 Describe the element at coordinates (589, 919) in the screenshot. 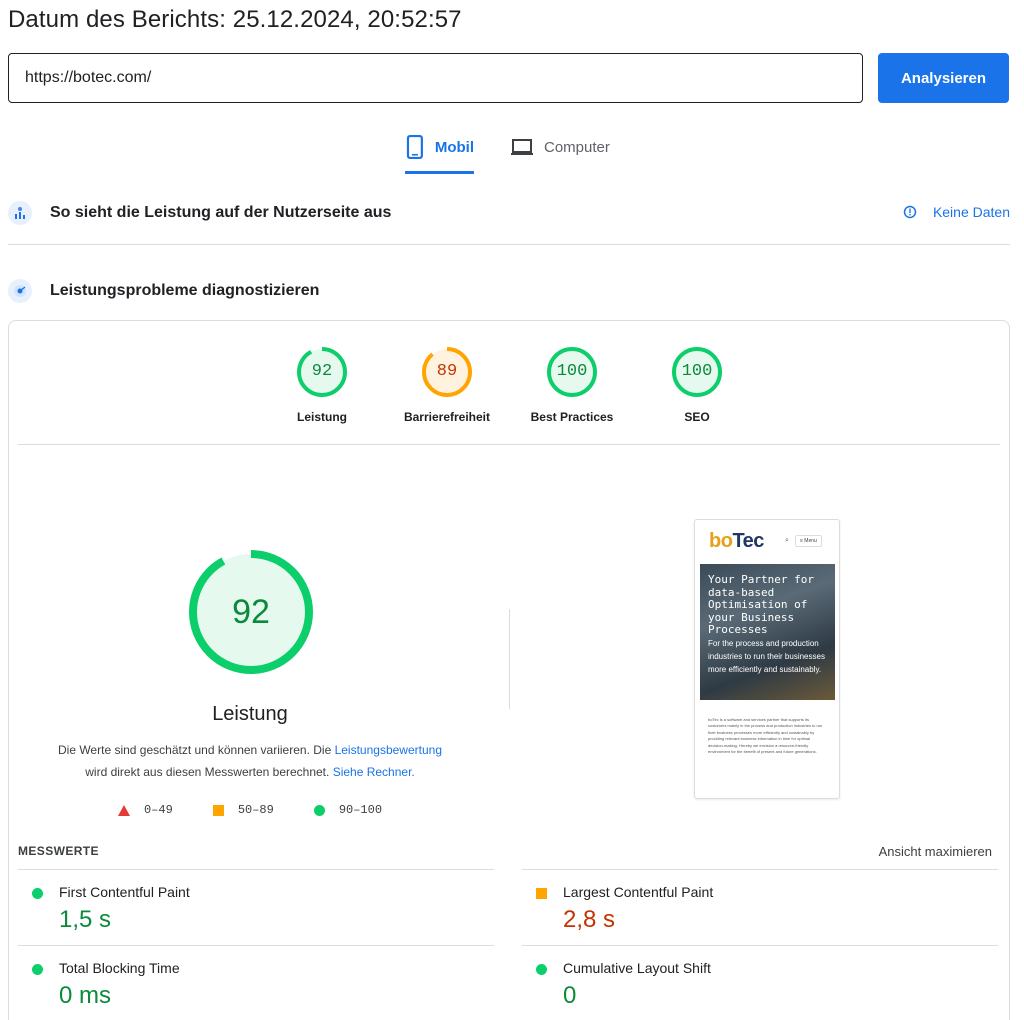

I see `metric-value: 2,8 s` at that location.